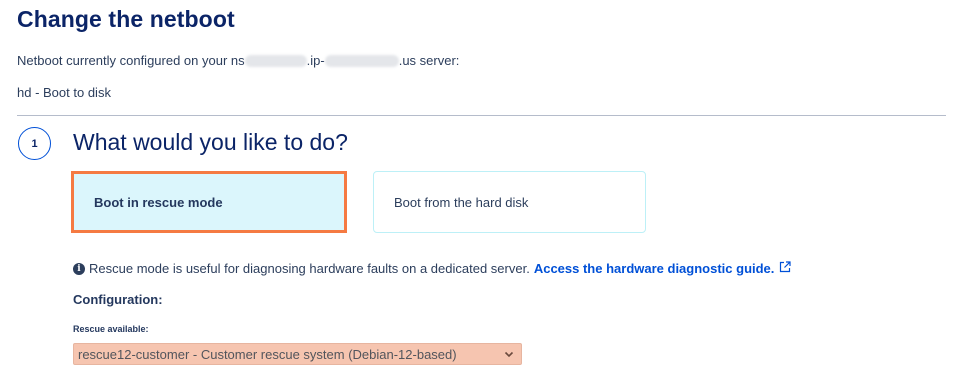 The width and height of the screenshot is (959, 379). What do you see at coordinates (126, 19) in the screenshot?
I see `page-title: Change the netboot` at bounding box center [126, 19].